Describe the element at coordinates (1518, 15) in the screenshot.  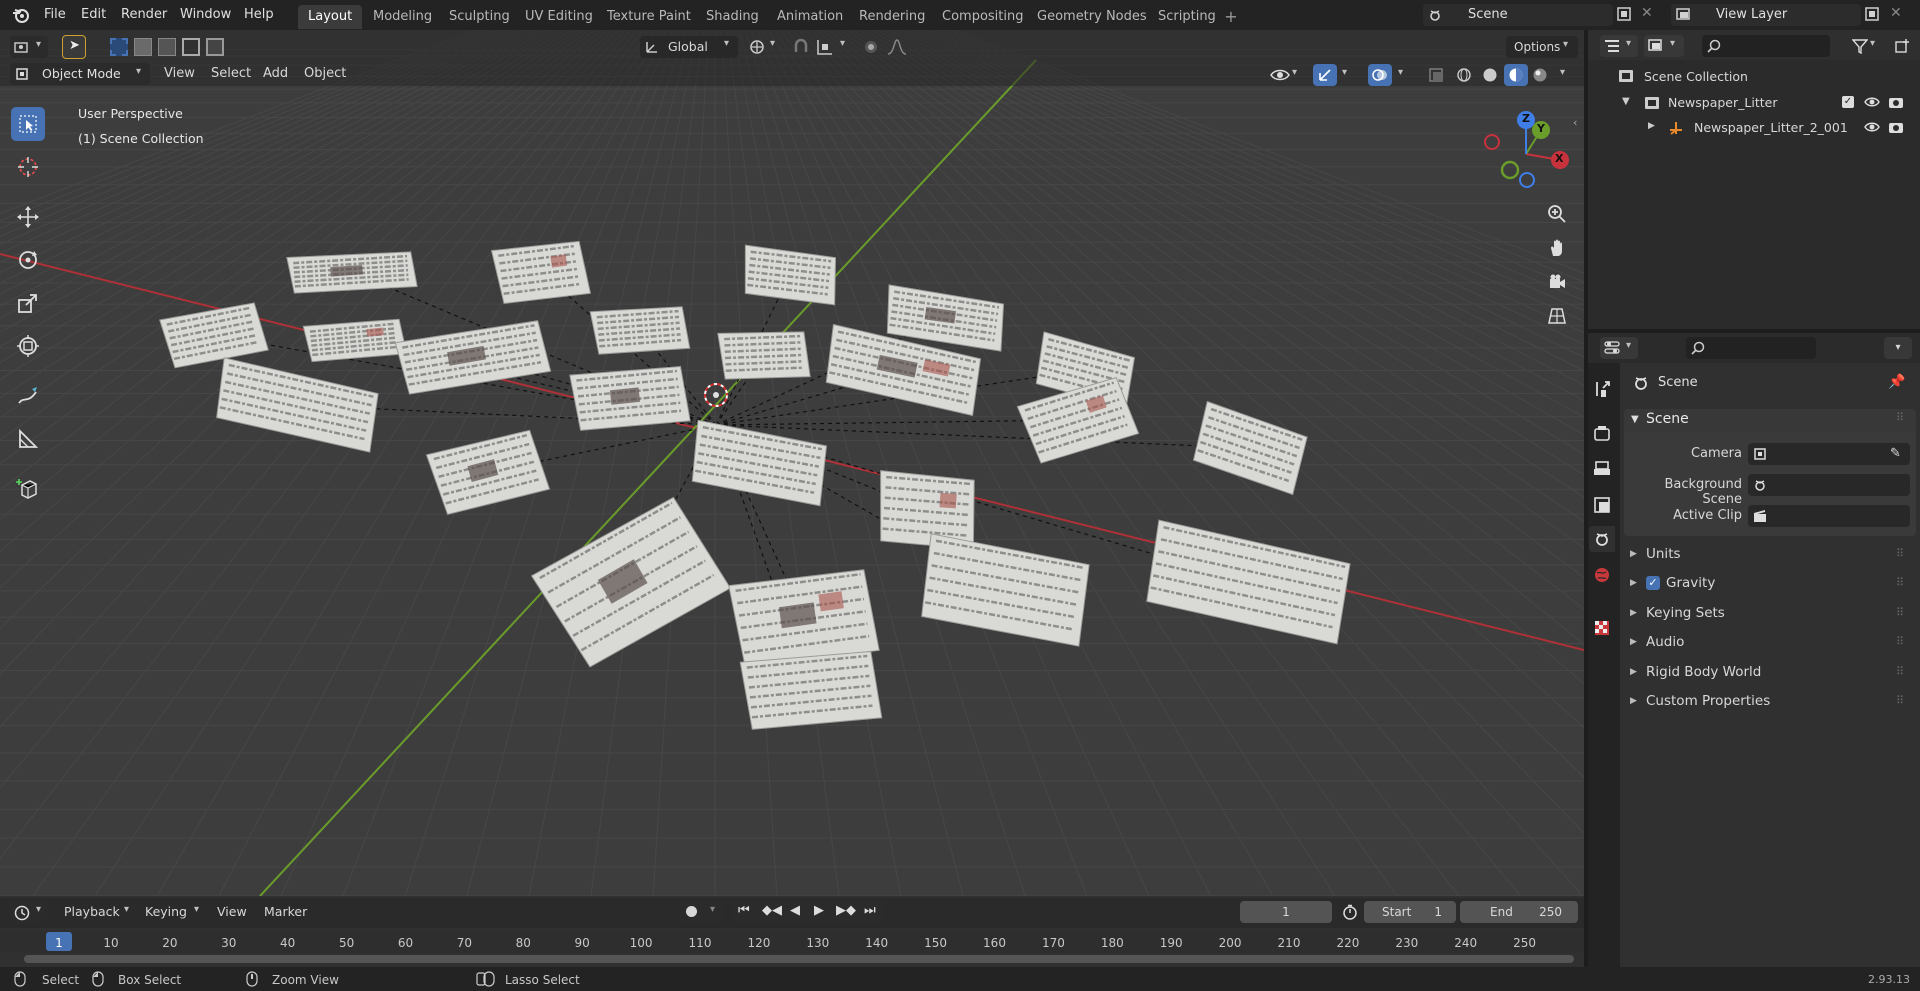
I see `scene-selector` at that location.